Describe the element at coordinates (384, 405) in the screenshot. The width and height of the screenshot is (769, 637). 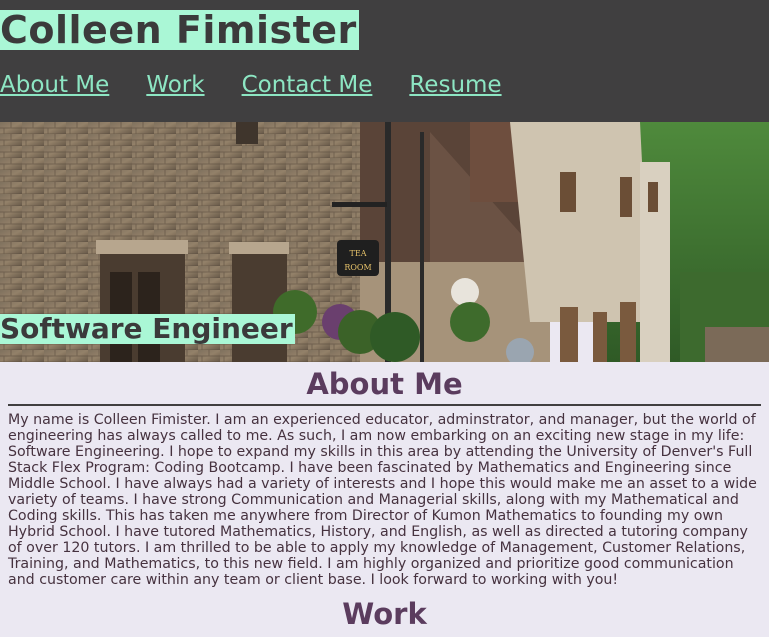
I see `section-divider` at that location.